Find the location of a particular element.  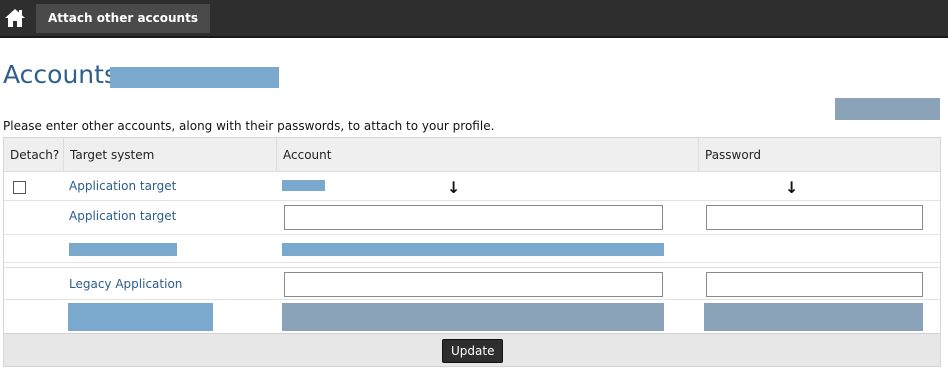

redacted-username is located at coordinates (194, 77).